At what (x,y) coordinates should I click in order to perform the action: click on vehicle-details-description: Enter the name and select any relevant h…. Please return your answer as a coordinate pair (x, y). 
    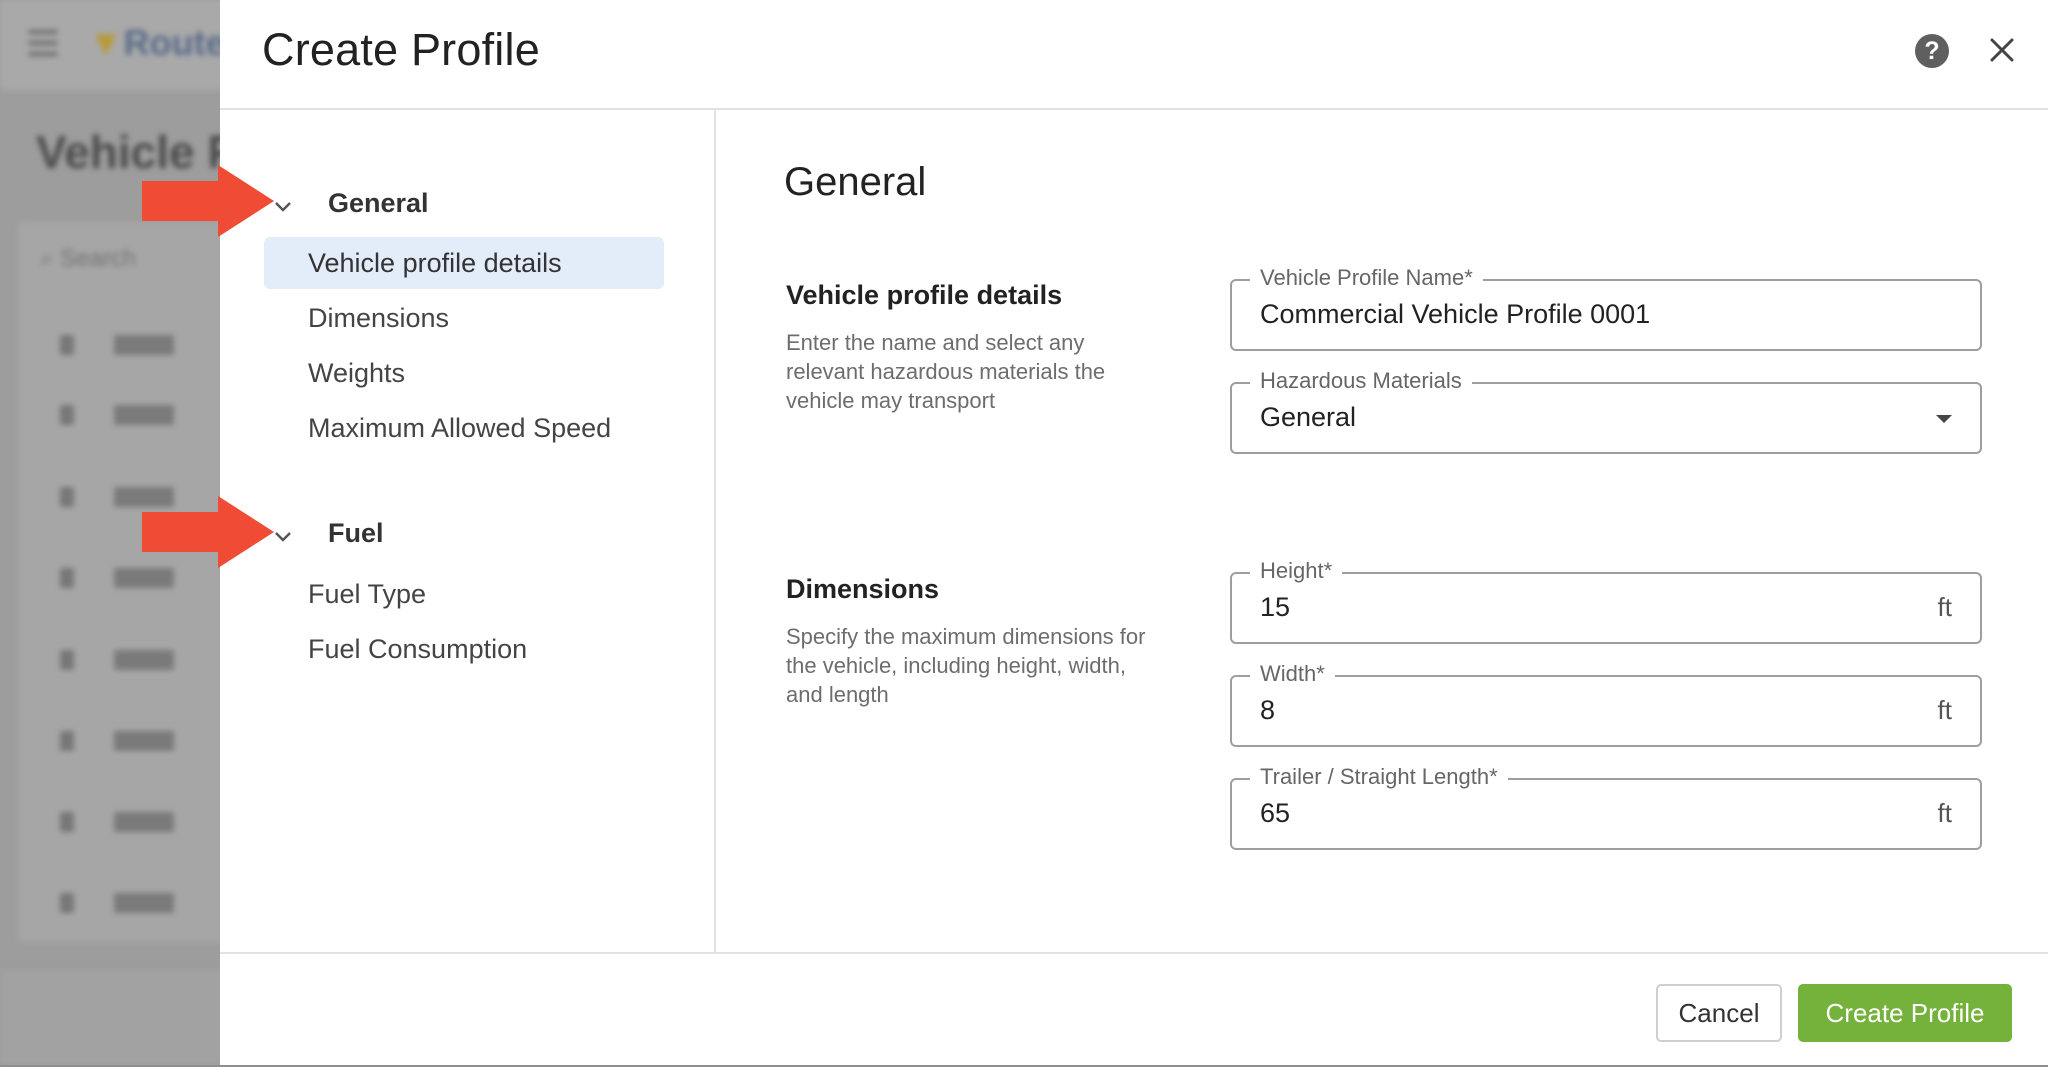
    Looking at the image, I should click on (946, 371).